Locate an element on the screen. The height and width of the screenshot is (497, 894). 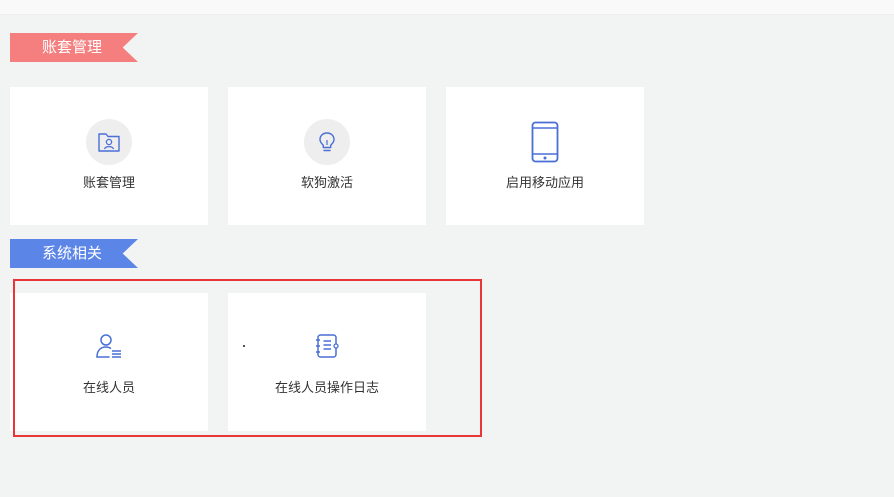
card-online-users: 在线人员 is located at coordinates (109, 362).